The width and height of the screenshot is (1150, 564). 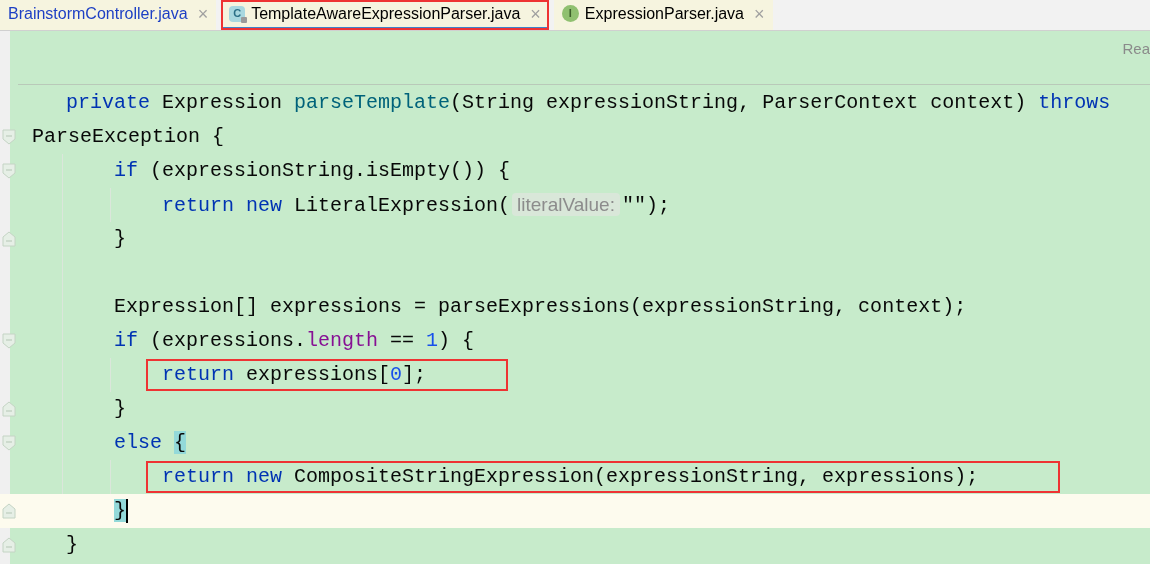 What do you see at coordinates (312, 171) in the screenshot?
I see `code-line: if (expressionString.isEmpty()) {` at bounding box center [312, 171].